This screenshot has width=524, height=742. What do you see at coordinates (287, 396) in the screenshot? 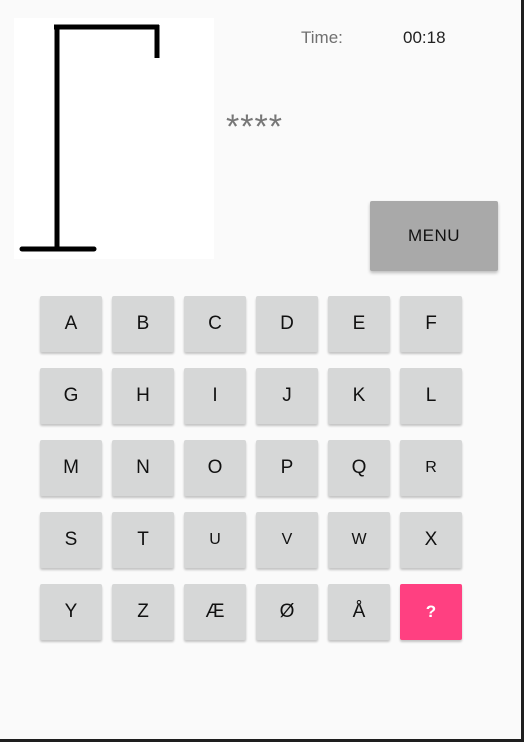
I see `letter-key-button: J` at bounding box center [287, 396].